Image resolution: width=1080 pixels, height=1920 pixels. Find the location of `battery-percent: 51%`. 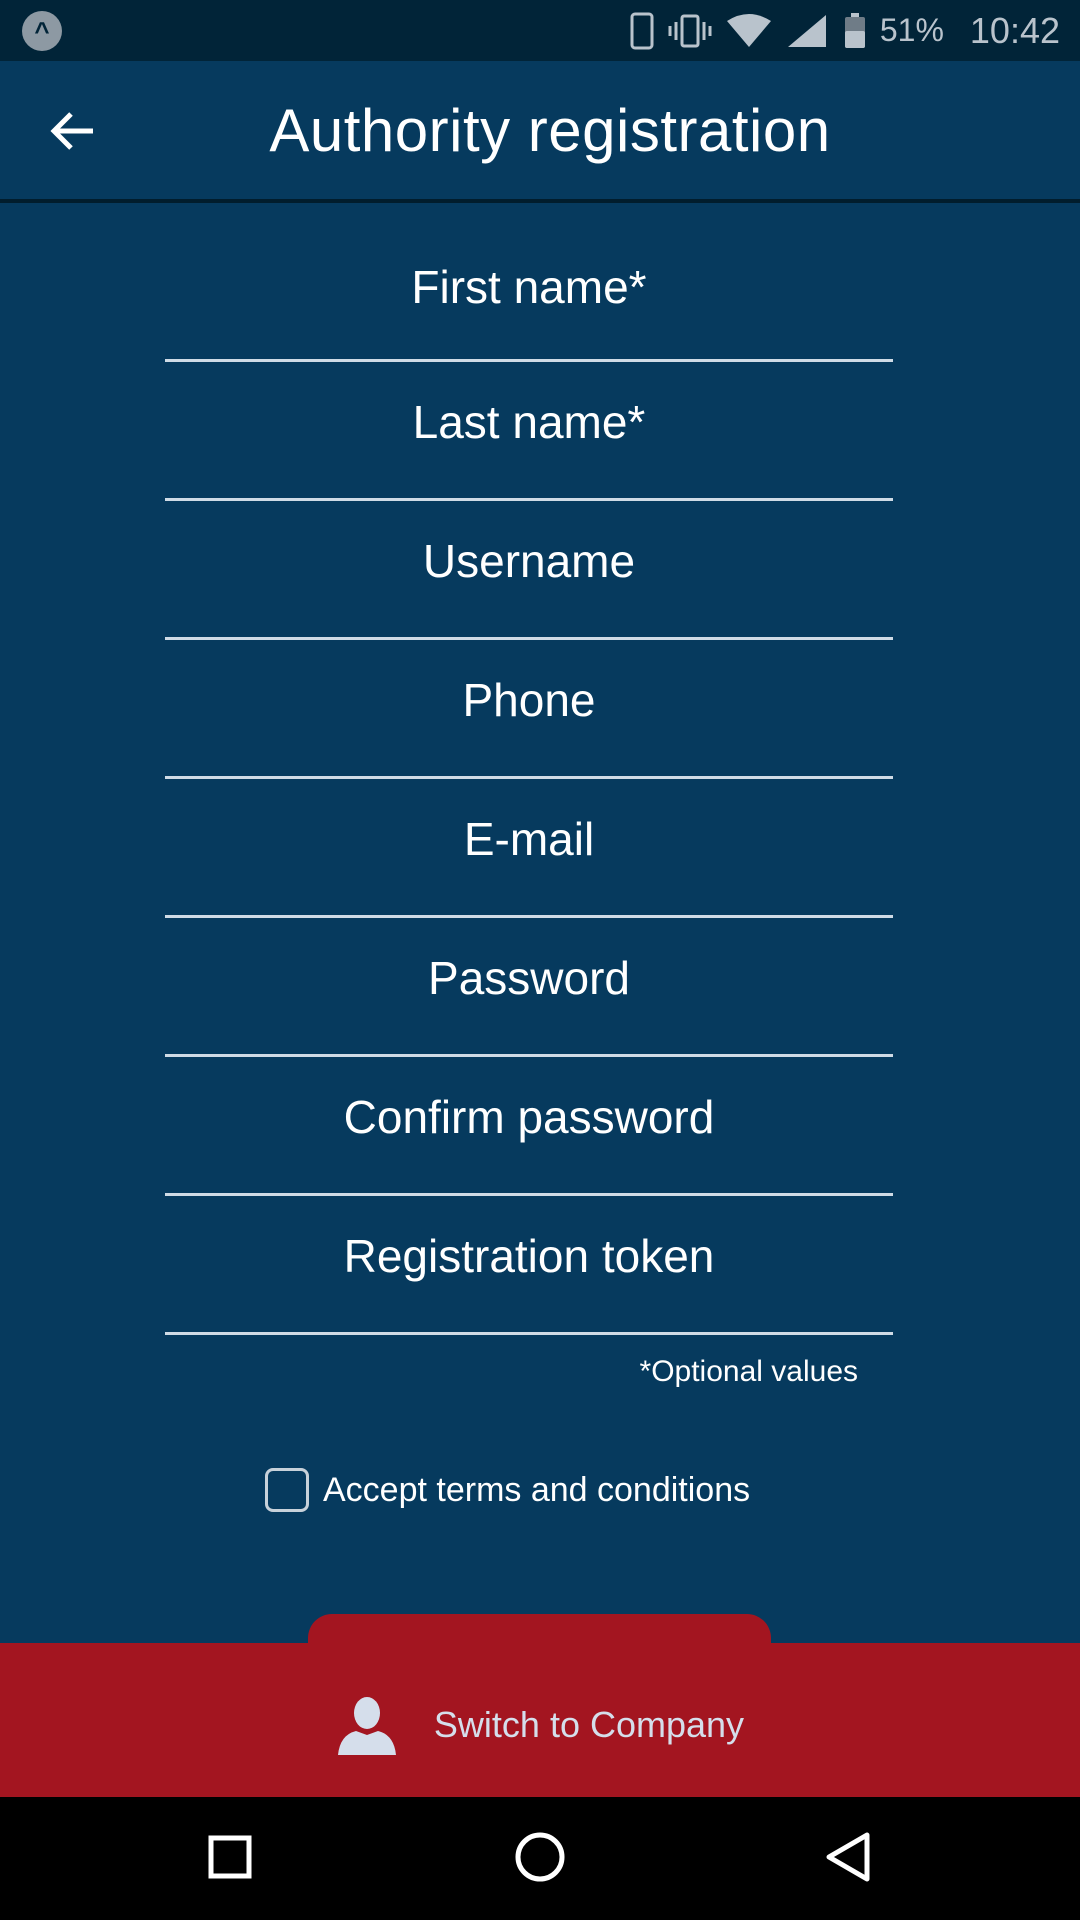

battery-percent: 51% is located at coordinates (911, 30).